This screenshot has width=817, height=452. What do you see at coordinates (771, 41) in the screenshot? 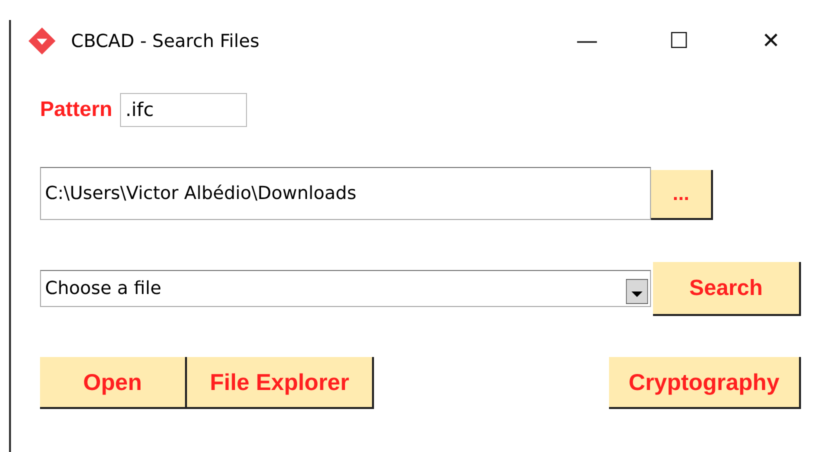
I see `close-button: ✕` at bounding box center [771, 41].